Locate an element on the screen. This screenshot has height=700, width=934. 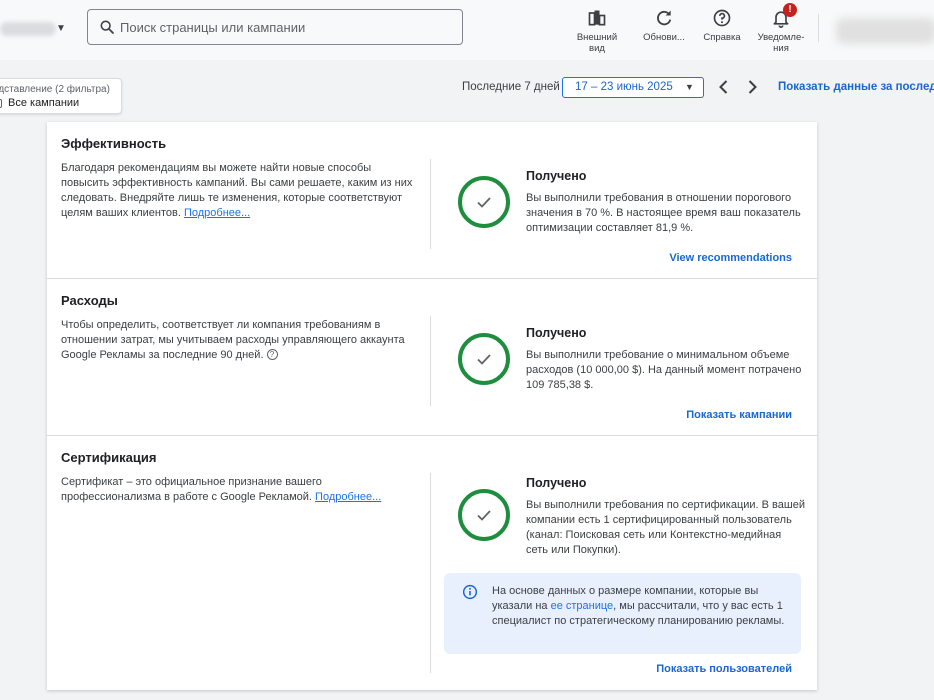
notifications-label-line1: Уведомле- is located at coordinates (781, 37).